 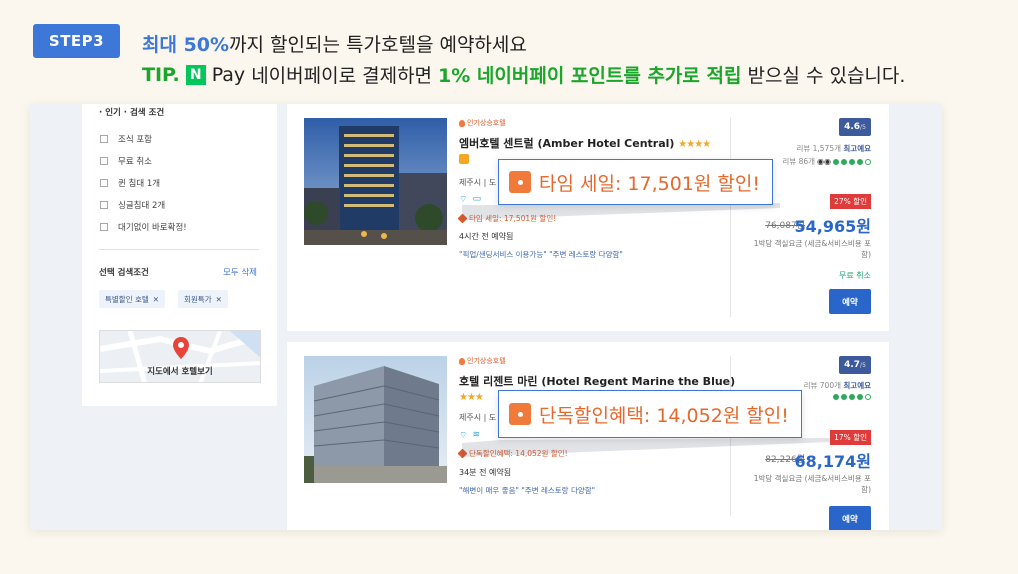 I want to click on headline-text: 까지 할인되는 특가호텔을 예약하세요, so click(x=378, y=45).